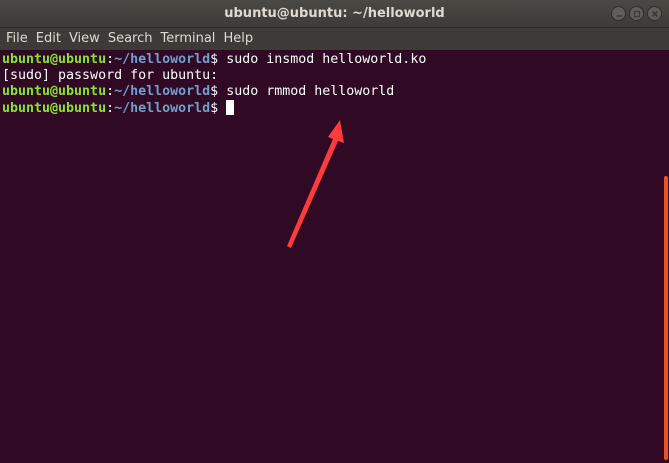 The height and width of the screenshot is (463, 669). What do you see at coordinates (222, 108) in the screenshot?
I see `command-text` at bounding box center [222, 108].